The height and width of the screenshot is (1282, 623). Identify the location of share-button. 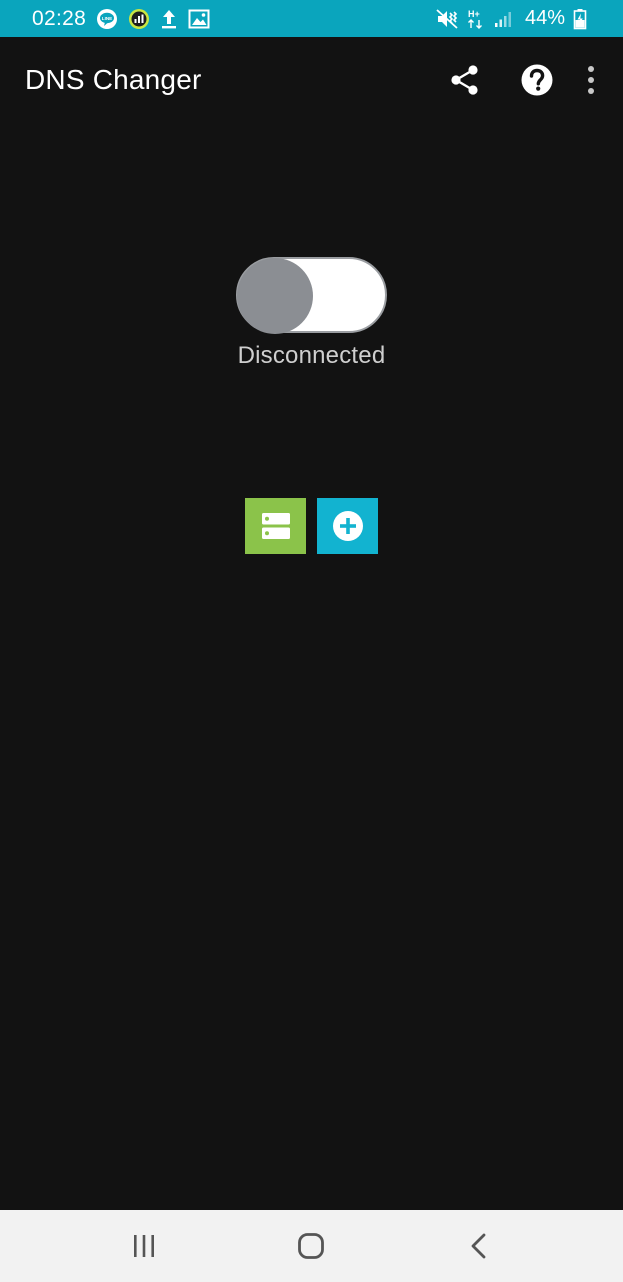
(465, 80).